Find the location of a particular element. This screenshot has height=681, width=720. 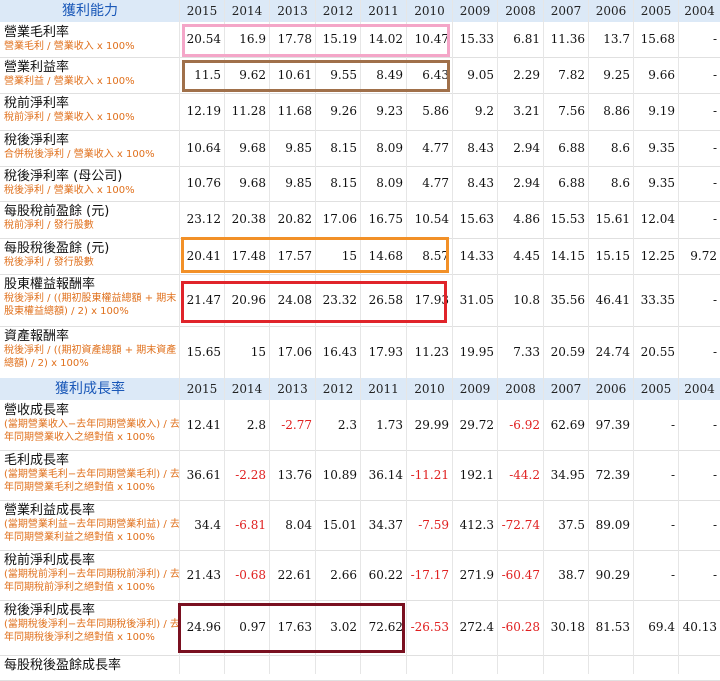

value-cell: 9.05 is located at coordinates (480, 75).